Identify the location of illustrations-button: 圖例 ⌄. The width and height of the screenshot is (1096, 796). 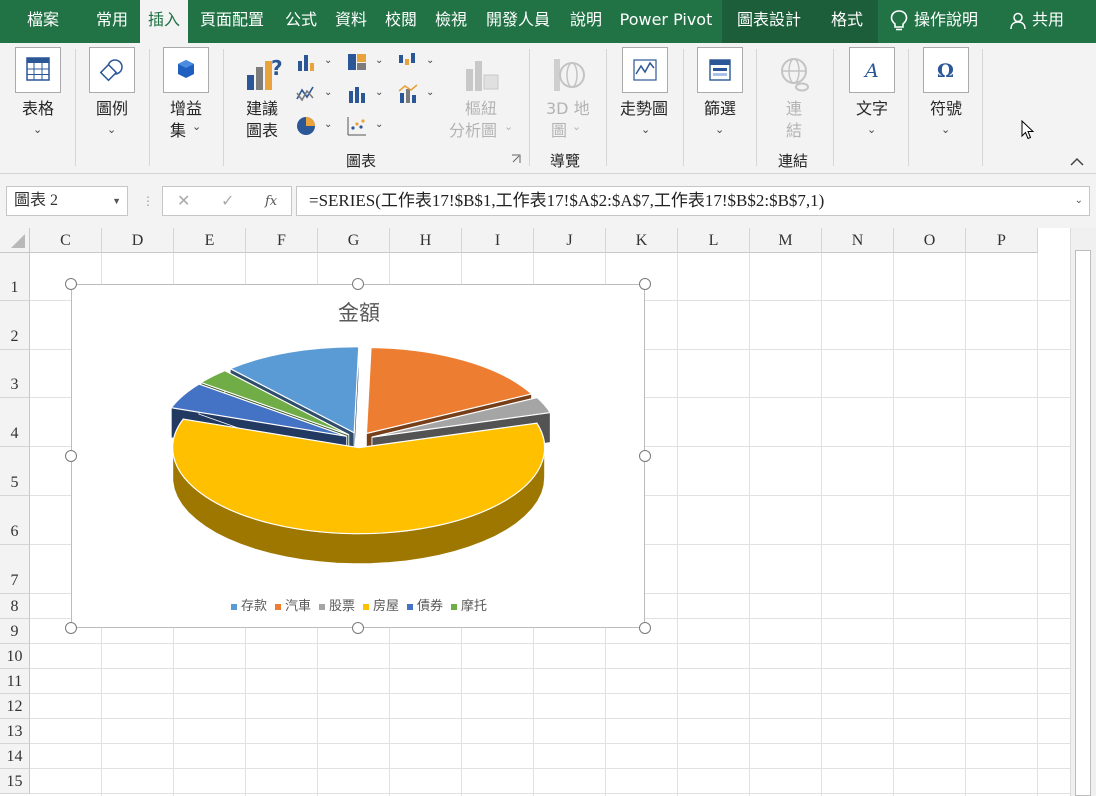
(112, 95).